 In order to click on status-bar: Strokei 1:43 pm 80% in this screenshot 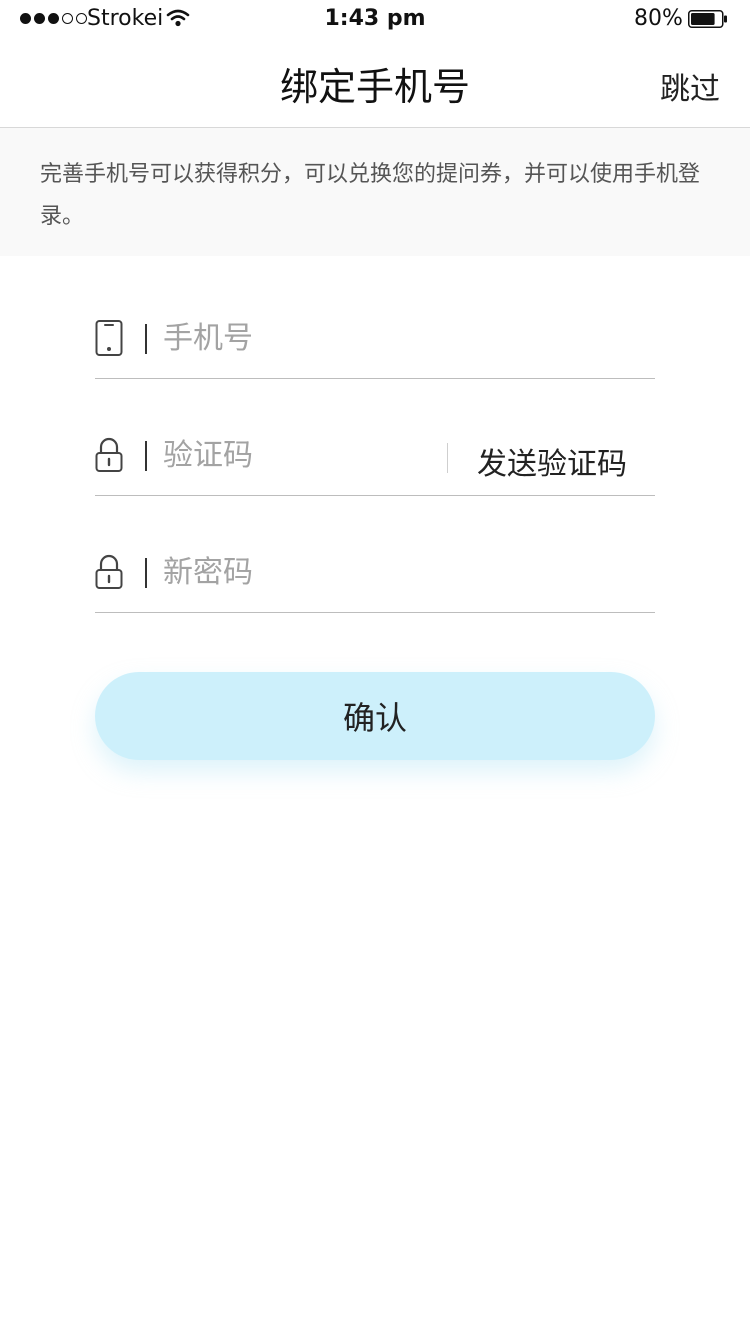, I will do `click(375, 20)`.